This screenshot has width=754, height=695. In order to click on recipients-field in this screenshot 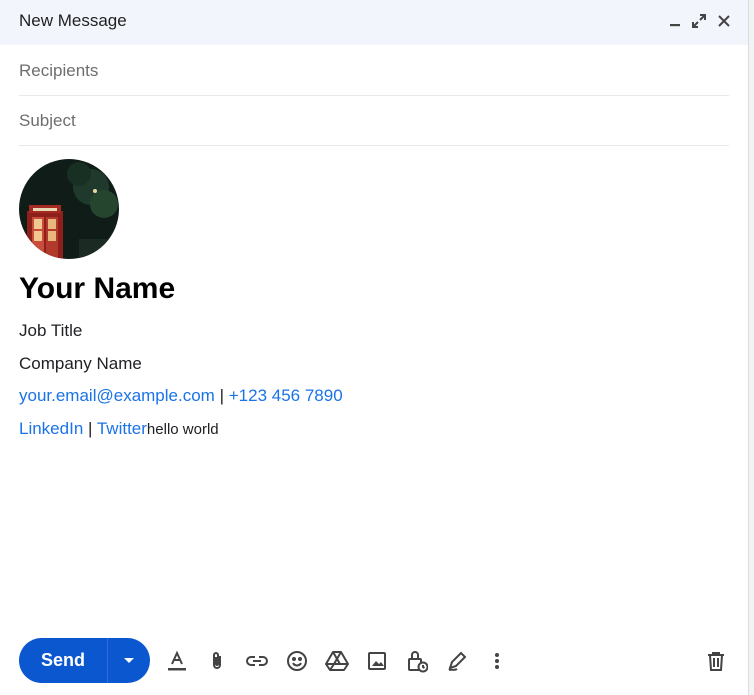, I will do `click(374, 71)`.